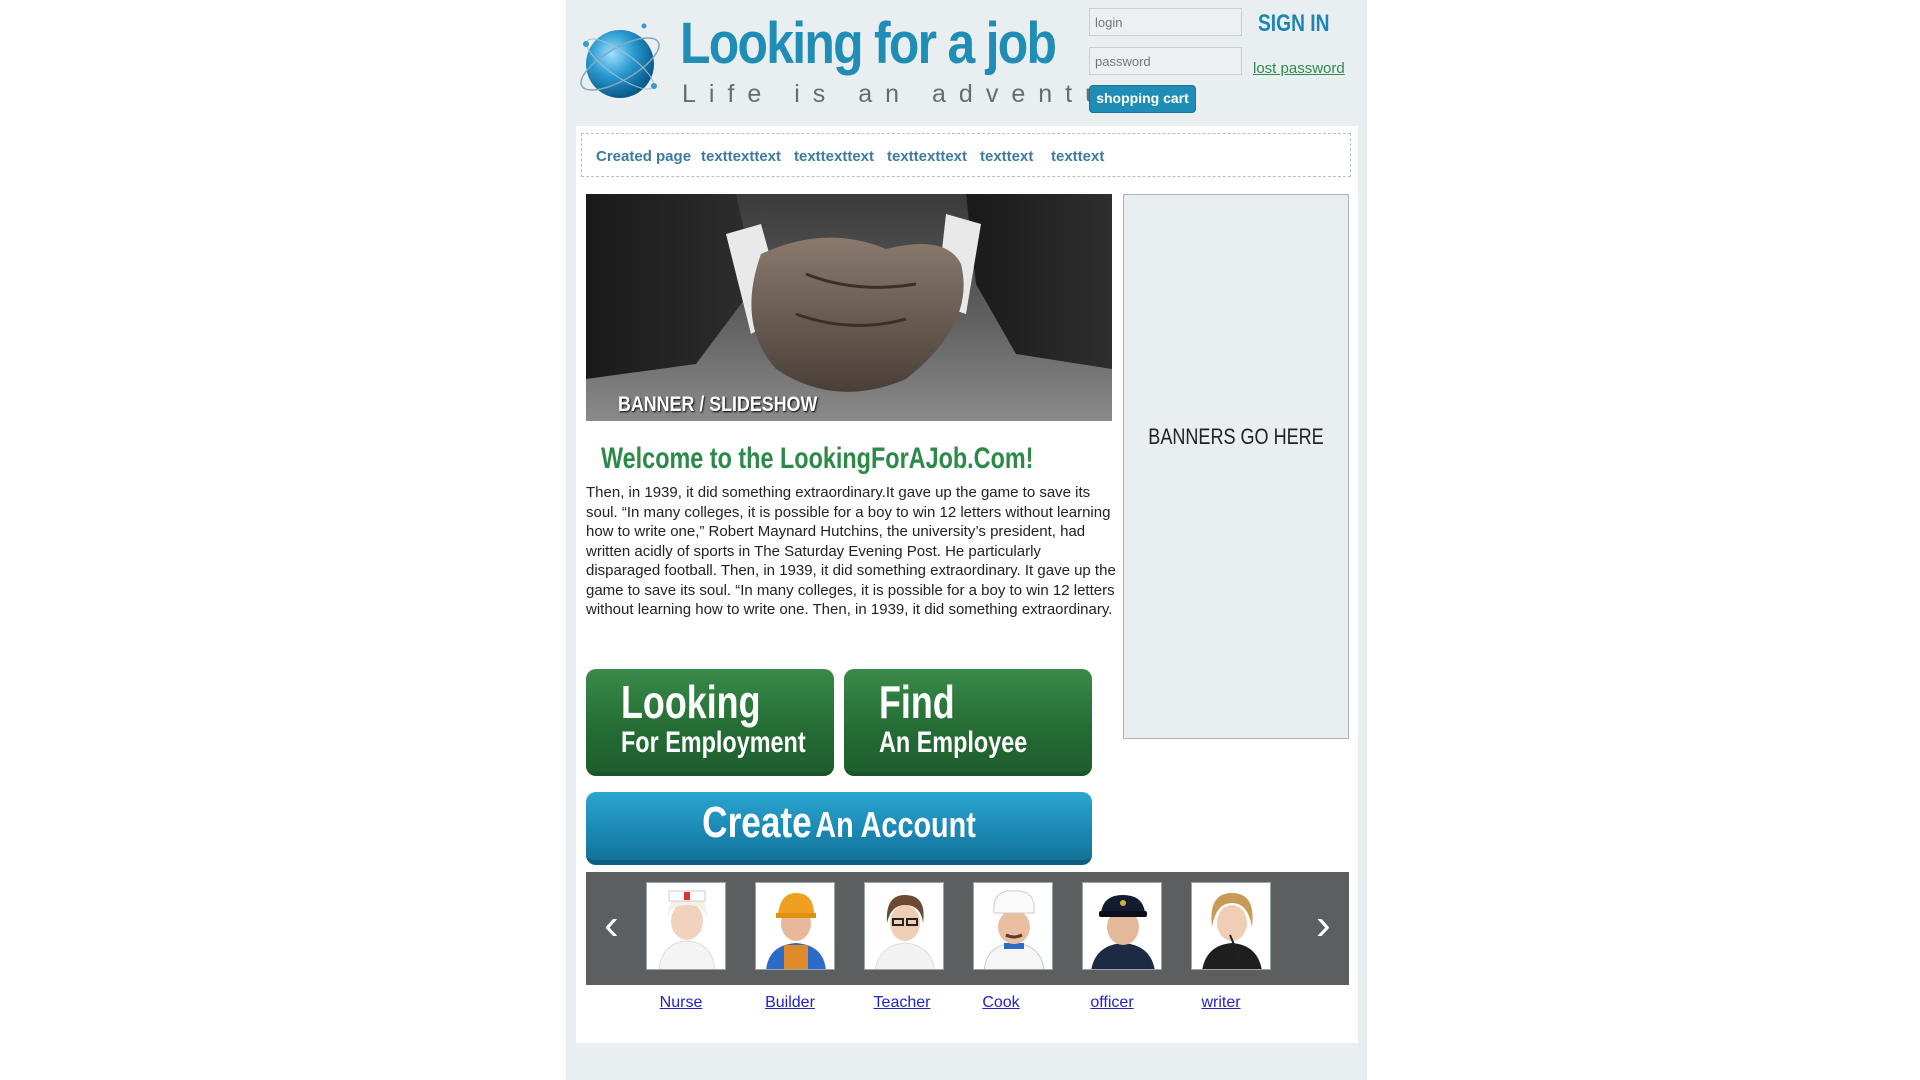 This screenshot has height=1080, width=1920. I want to click on chevron-right-icon: ›, so click(1323, 925).